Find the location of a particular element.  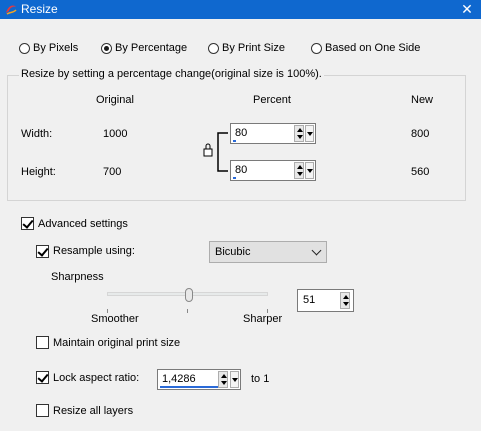

sharpness-slider-thumb is located at coordinates (189, 295).